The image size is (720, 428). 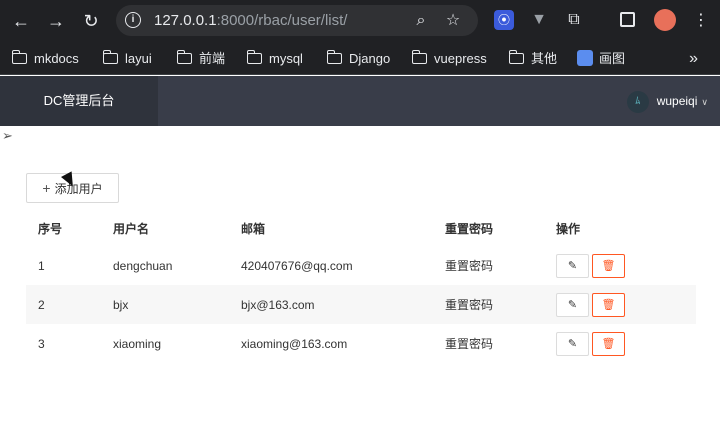 I want to click on bookmark-mysql: mysql, so click(x=274, y=59).